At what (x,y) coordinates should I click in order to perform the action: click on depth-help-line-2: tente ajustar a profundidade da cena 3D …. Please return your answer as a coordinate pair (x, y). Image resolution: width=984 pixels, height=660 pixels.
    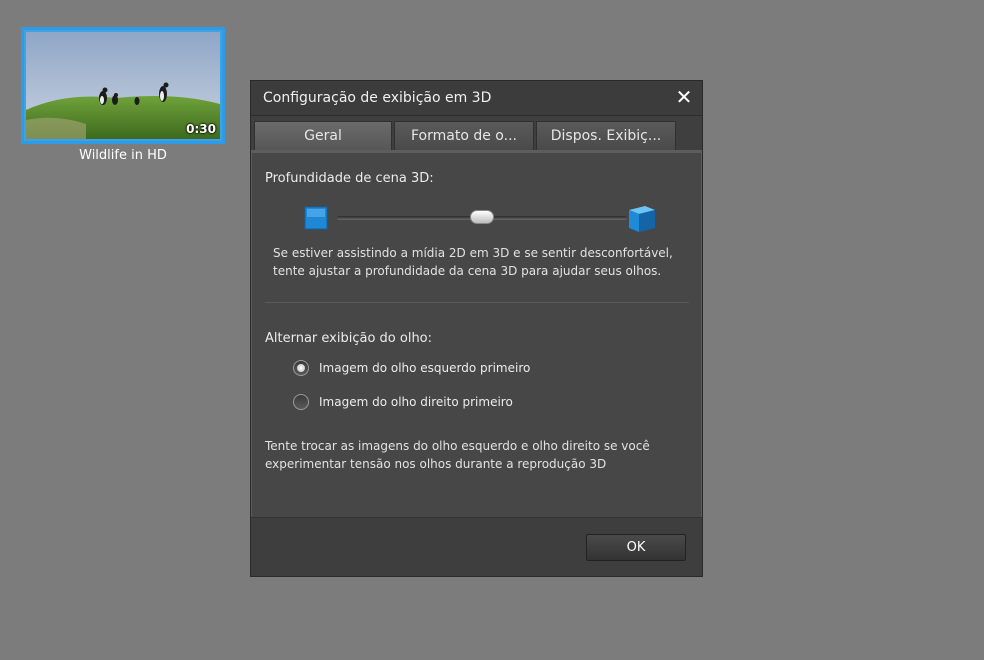
    Looking at the image, I should click on (467, 271).